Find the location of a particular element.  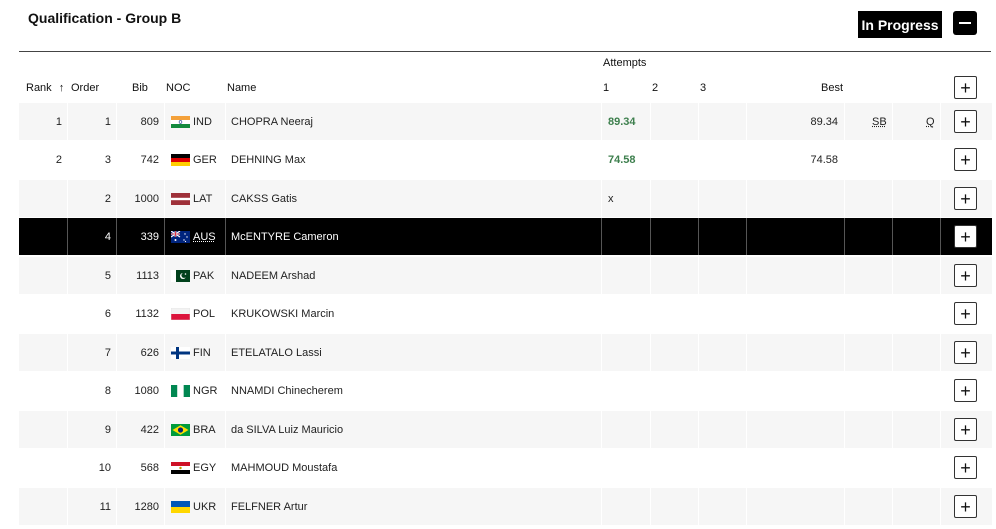

status-badge: In Progress is located at coordinates (900, 24).